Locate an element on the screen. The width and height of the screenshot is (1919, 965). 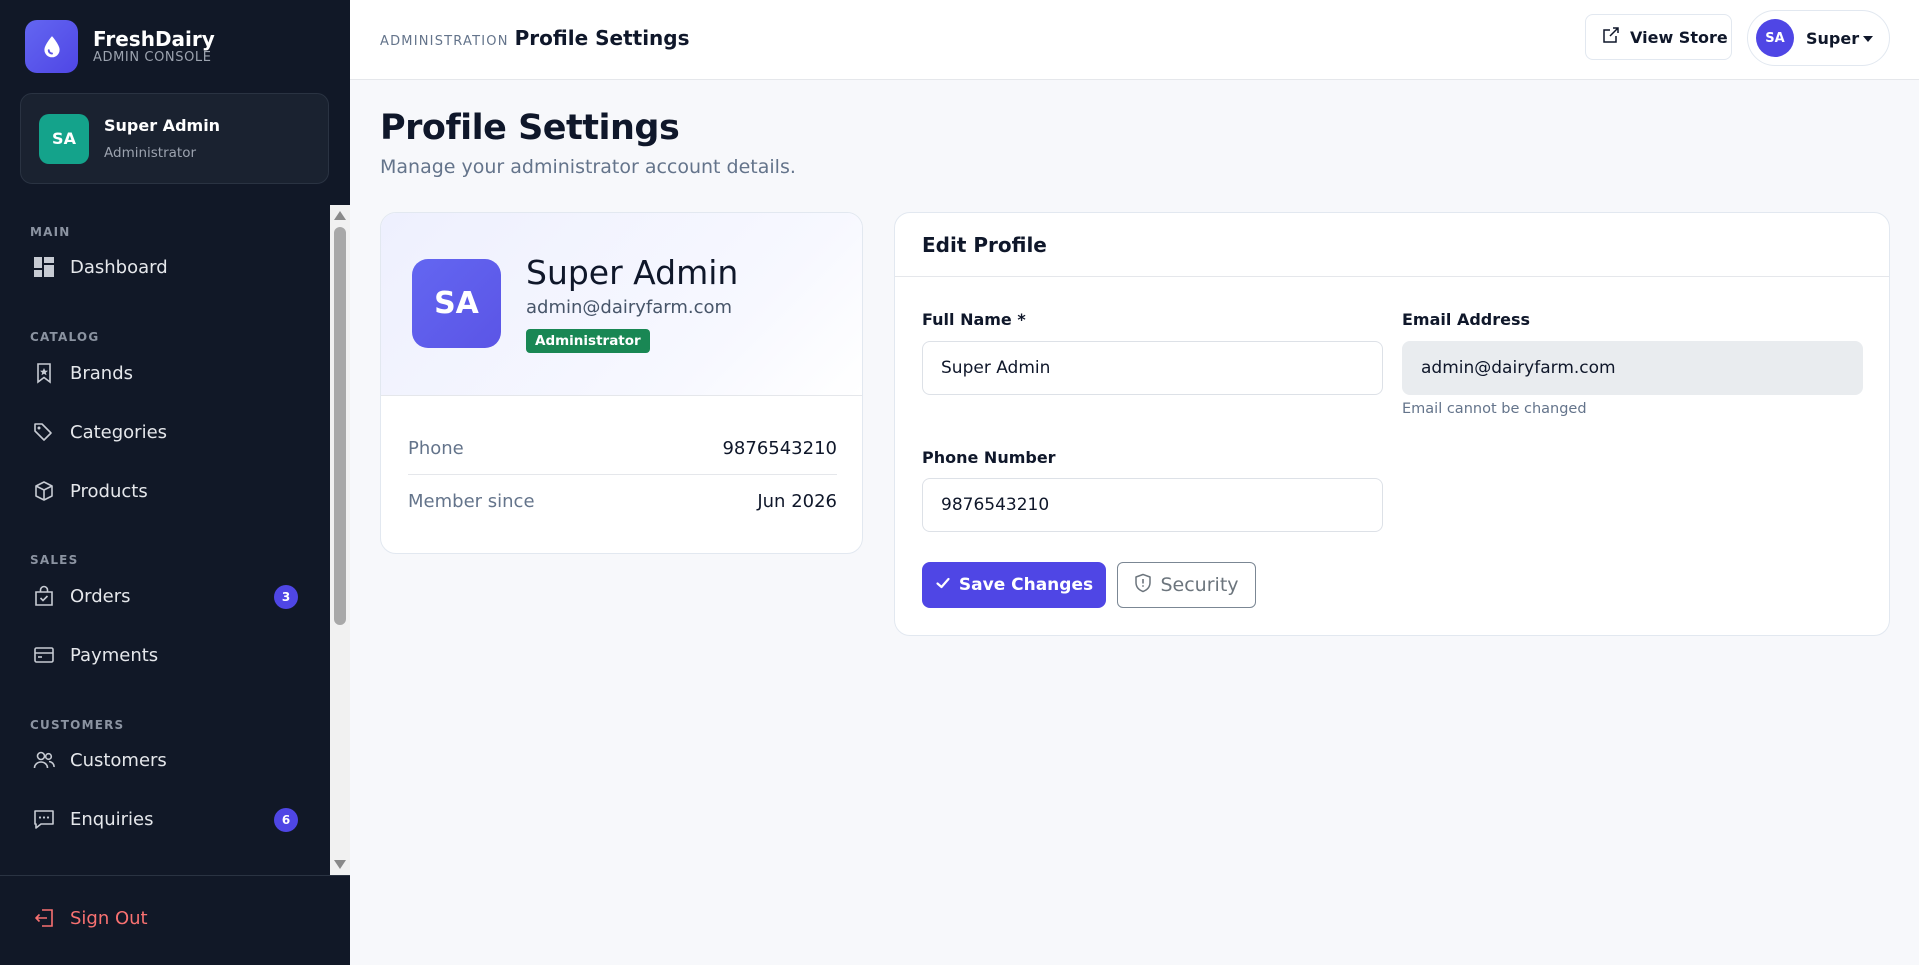
breadcrumb-section: ADMINISTRATION is located at coordinates (444, 41).